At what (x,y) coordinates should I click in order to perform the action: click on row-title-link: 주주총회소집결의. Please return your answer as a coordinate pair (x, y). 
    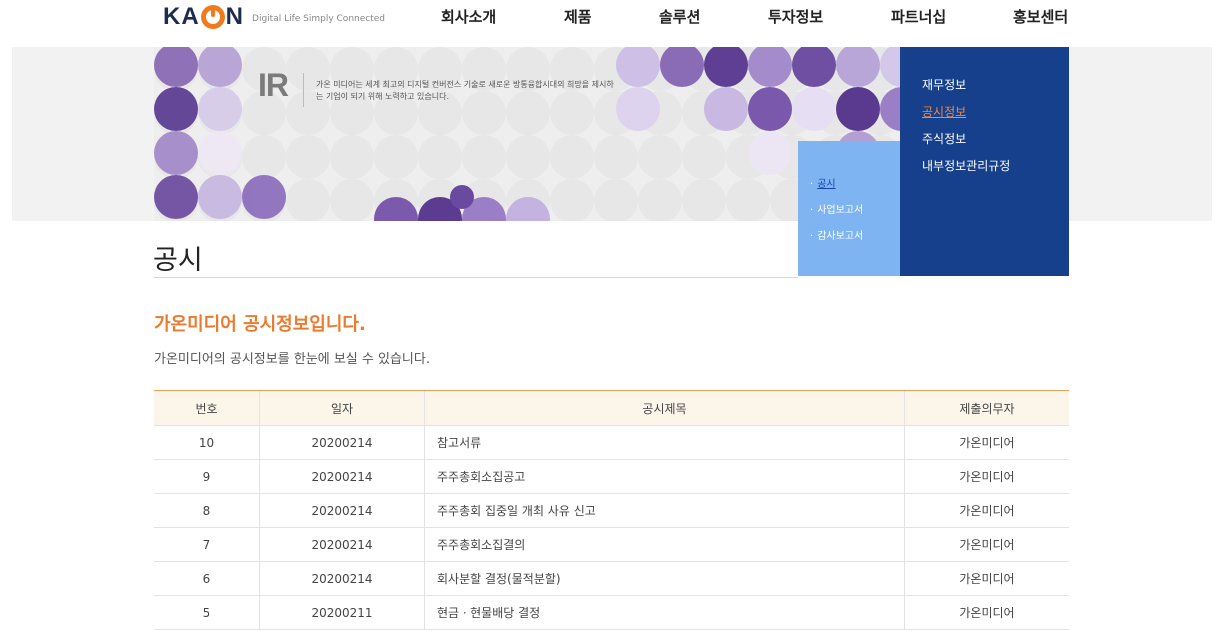
    Looking at the image, I should click on (665, 544).